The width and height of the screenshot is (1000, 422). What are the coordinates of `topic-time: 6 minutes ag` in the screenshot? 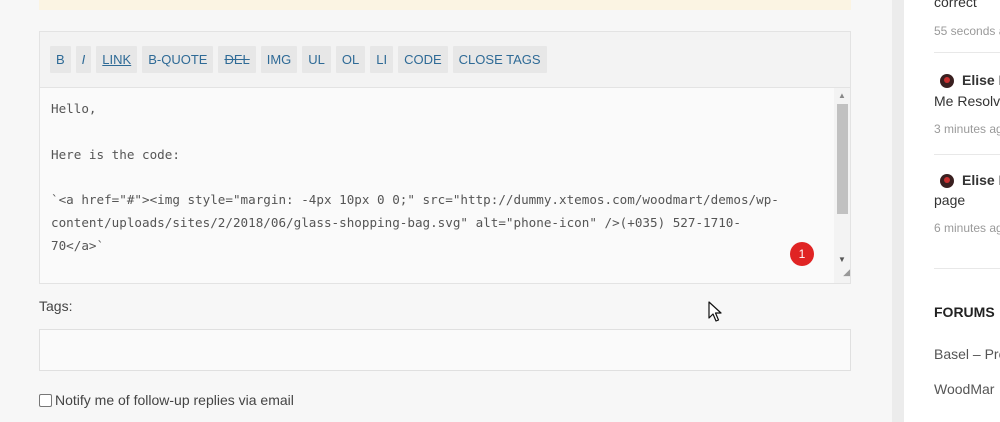 It's located at (967, 228).